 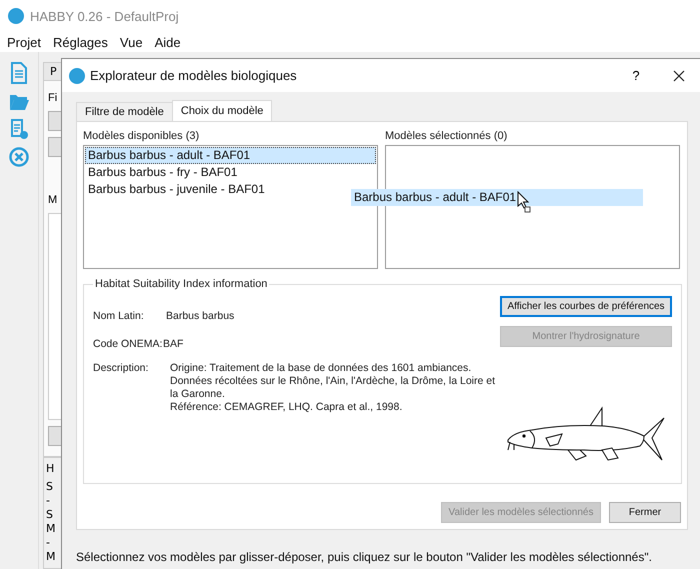 I want to click on field-label: Code ONEMA:, so click(x=128, y=344).